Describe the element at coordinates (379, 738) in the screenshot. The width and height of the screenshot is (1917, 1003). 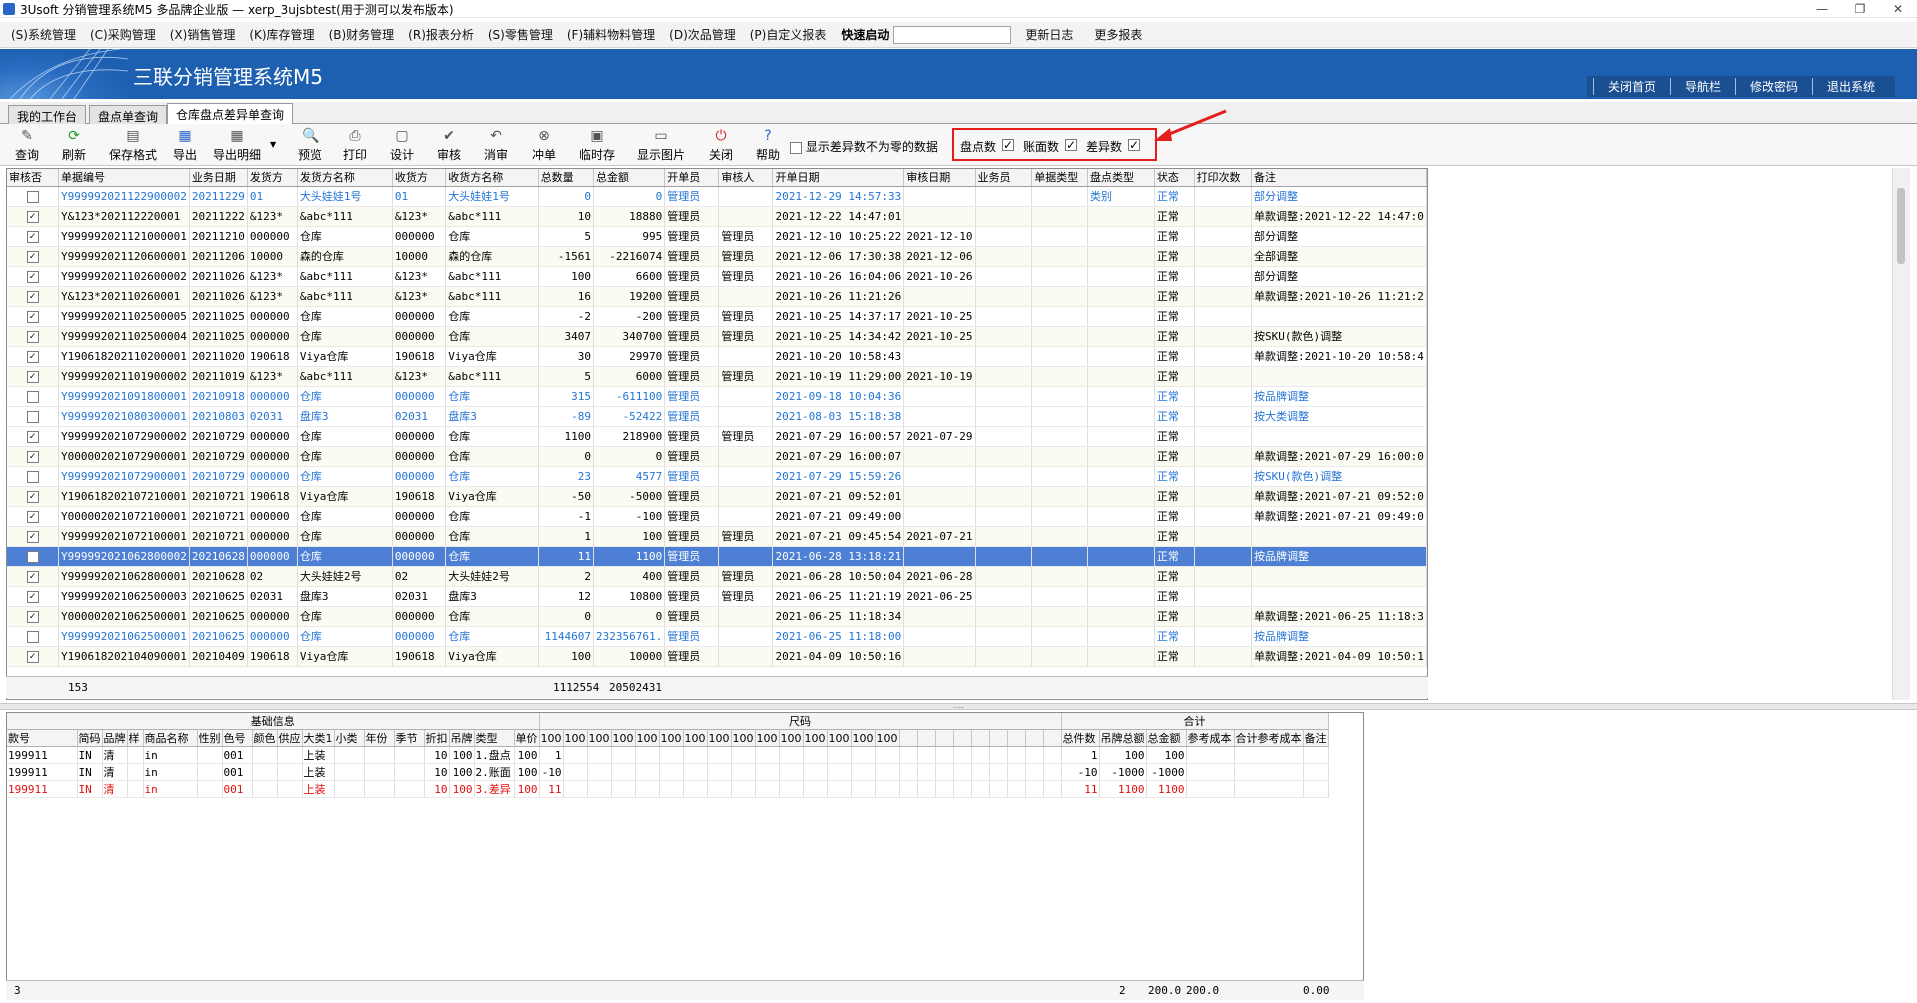
I see `detail-column-header: 年份` at that location.